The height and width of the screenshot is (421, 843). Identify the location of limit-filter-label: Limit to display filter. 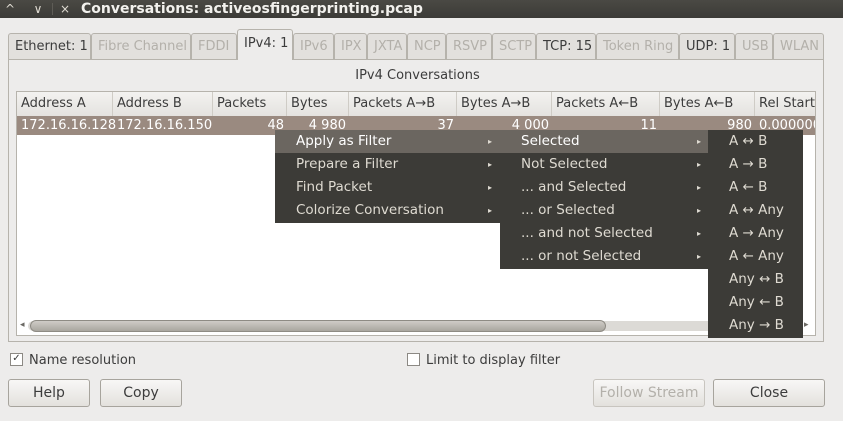
(493, 360).